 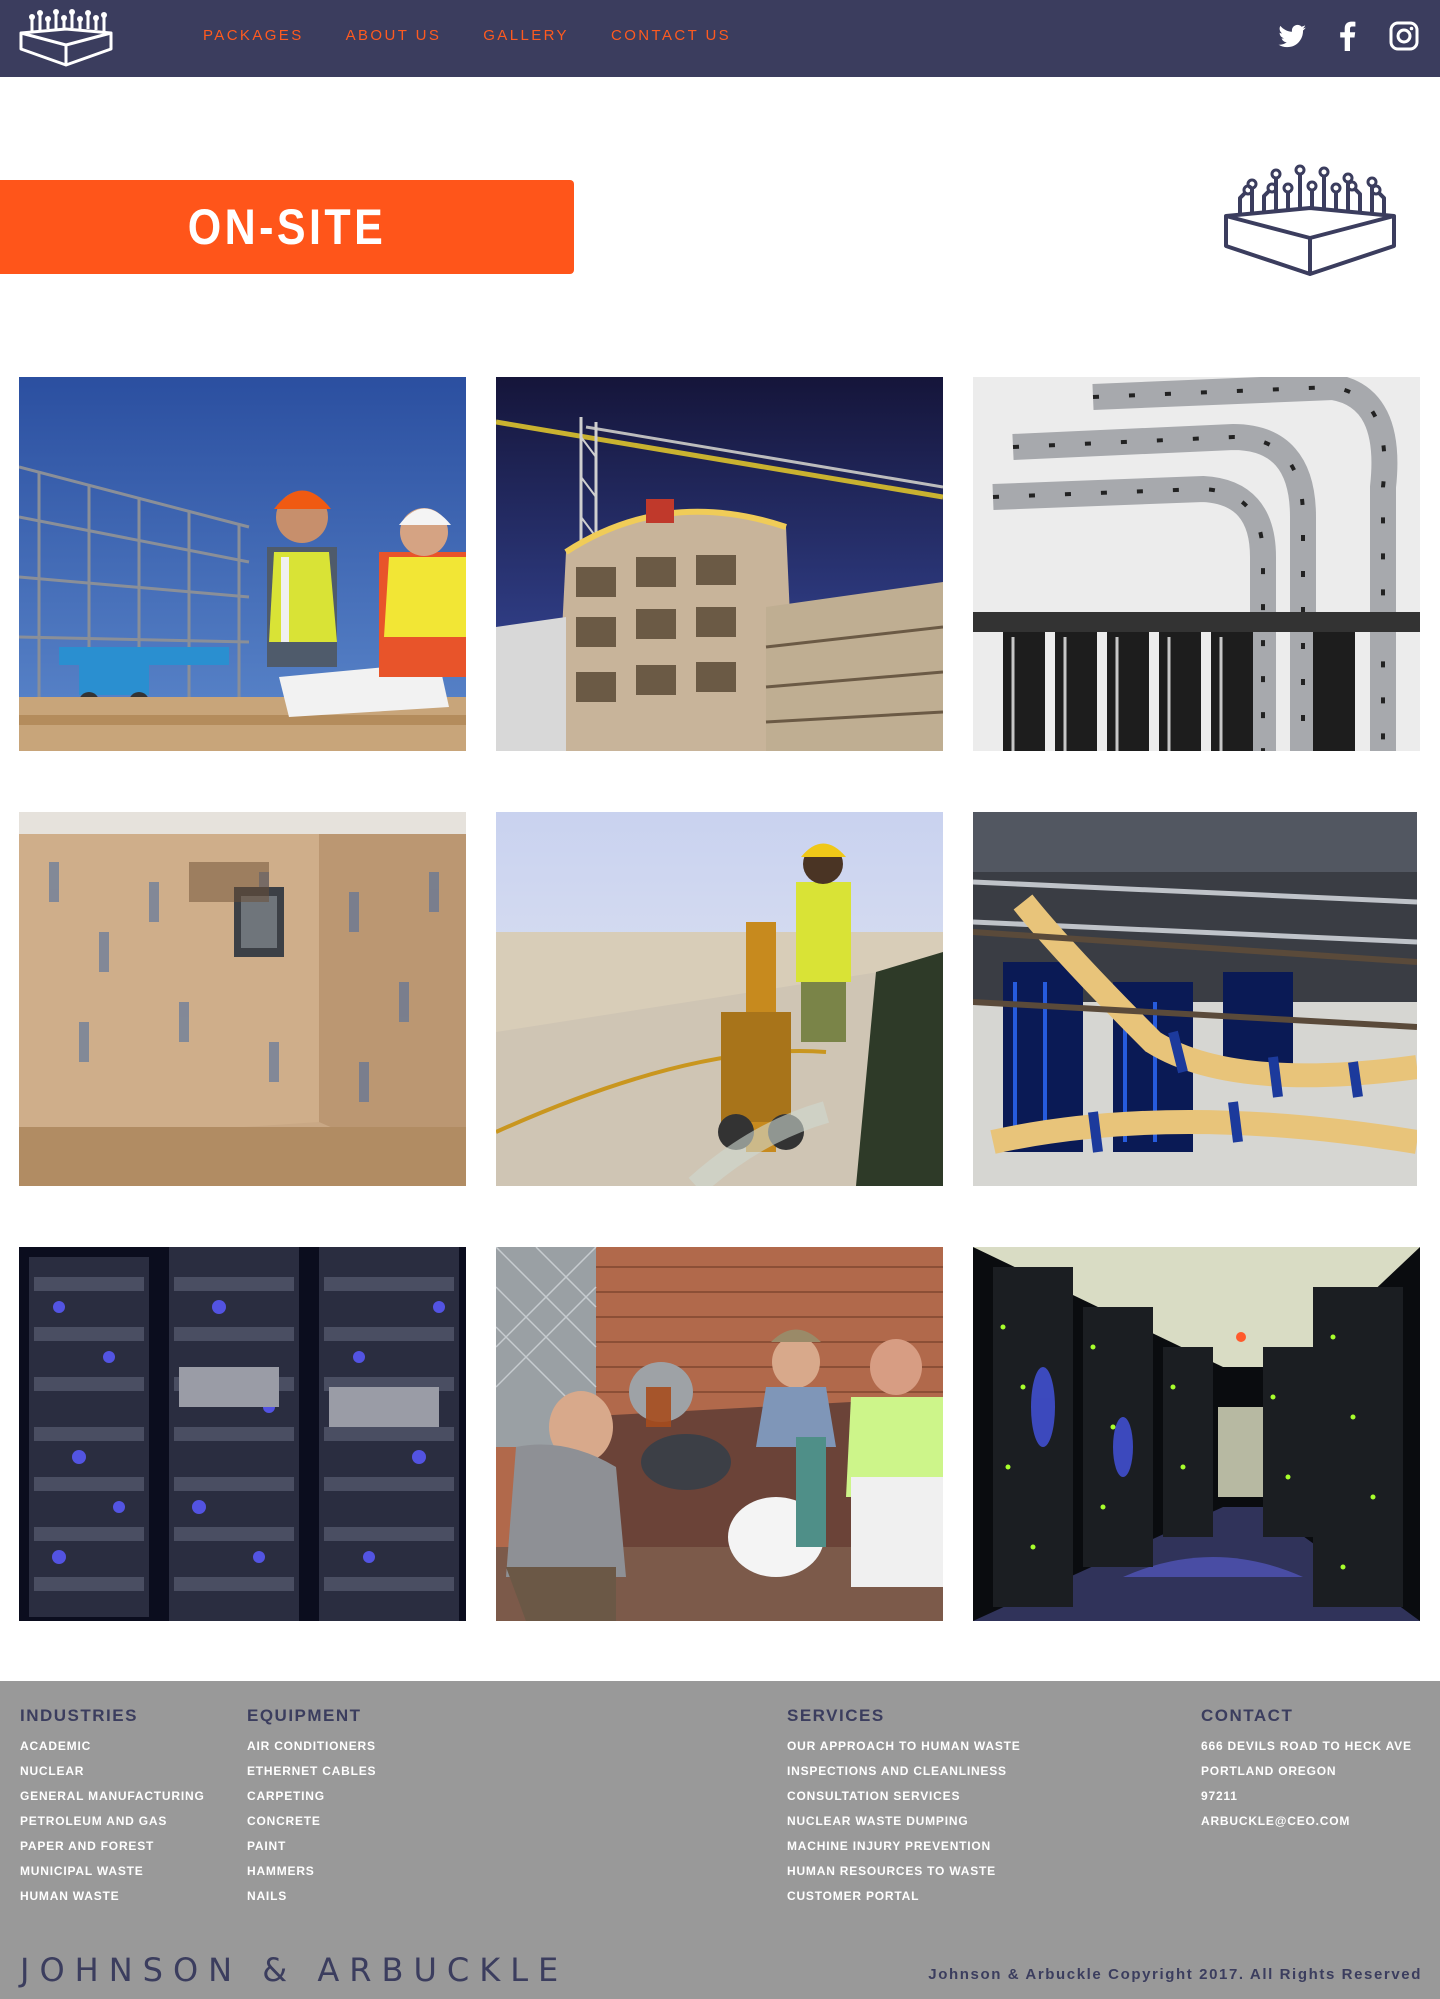 What do you see at coordinates (1404, 36) in the screenshot?
I see `instagram-icon` at bounding box center [1404, 36].